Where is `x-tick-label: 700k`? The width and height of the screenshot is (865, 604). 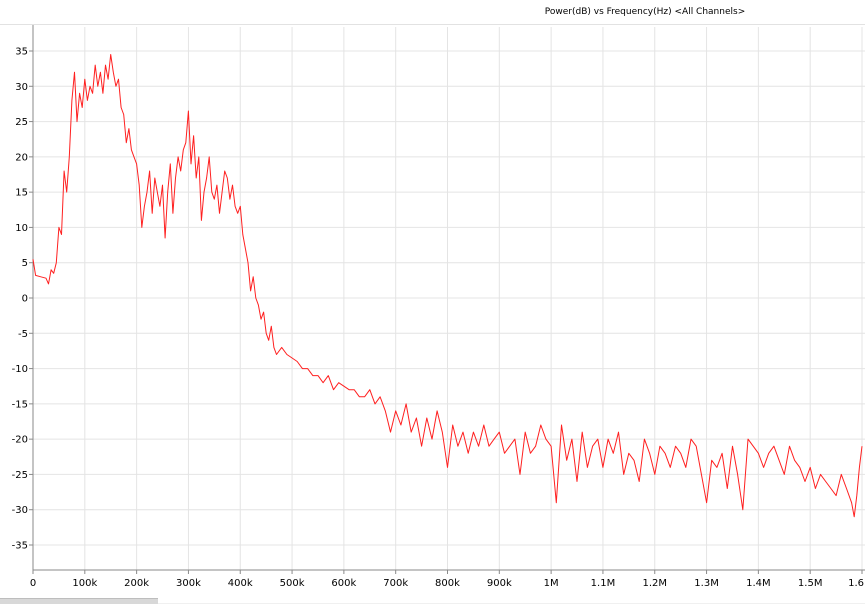
x-tick-label: 700k is located at coordinates (395, 583).